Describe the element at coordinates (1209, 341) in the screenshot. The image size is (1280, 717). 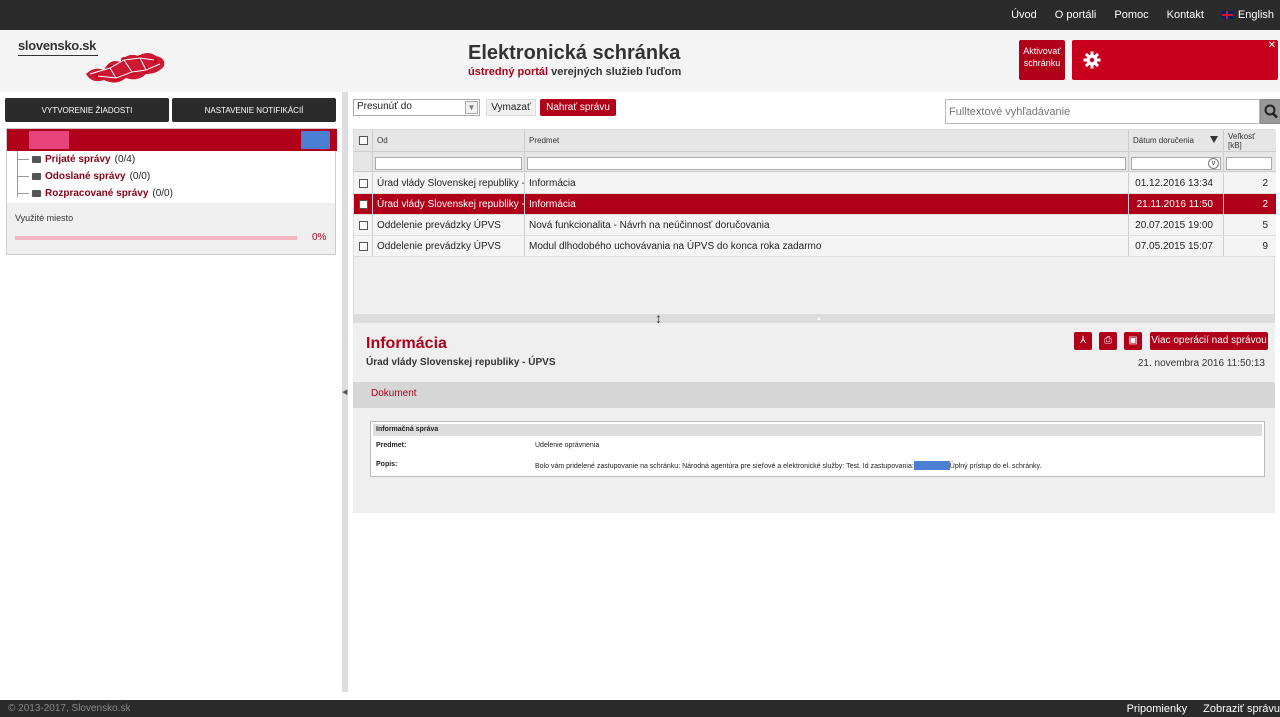
I see `more-operations-button: Viac operácií nad správou` at that location.